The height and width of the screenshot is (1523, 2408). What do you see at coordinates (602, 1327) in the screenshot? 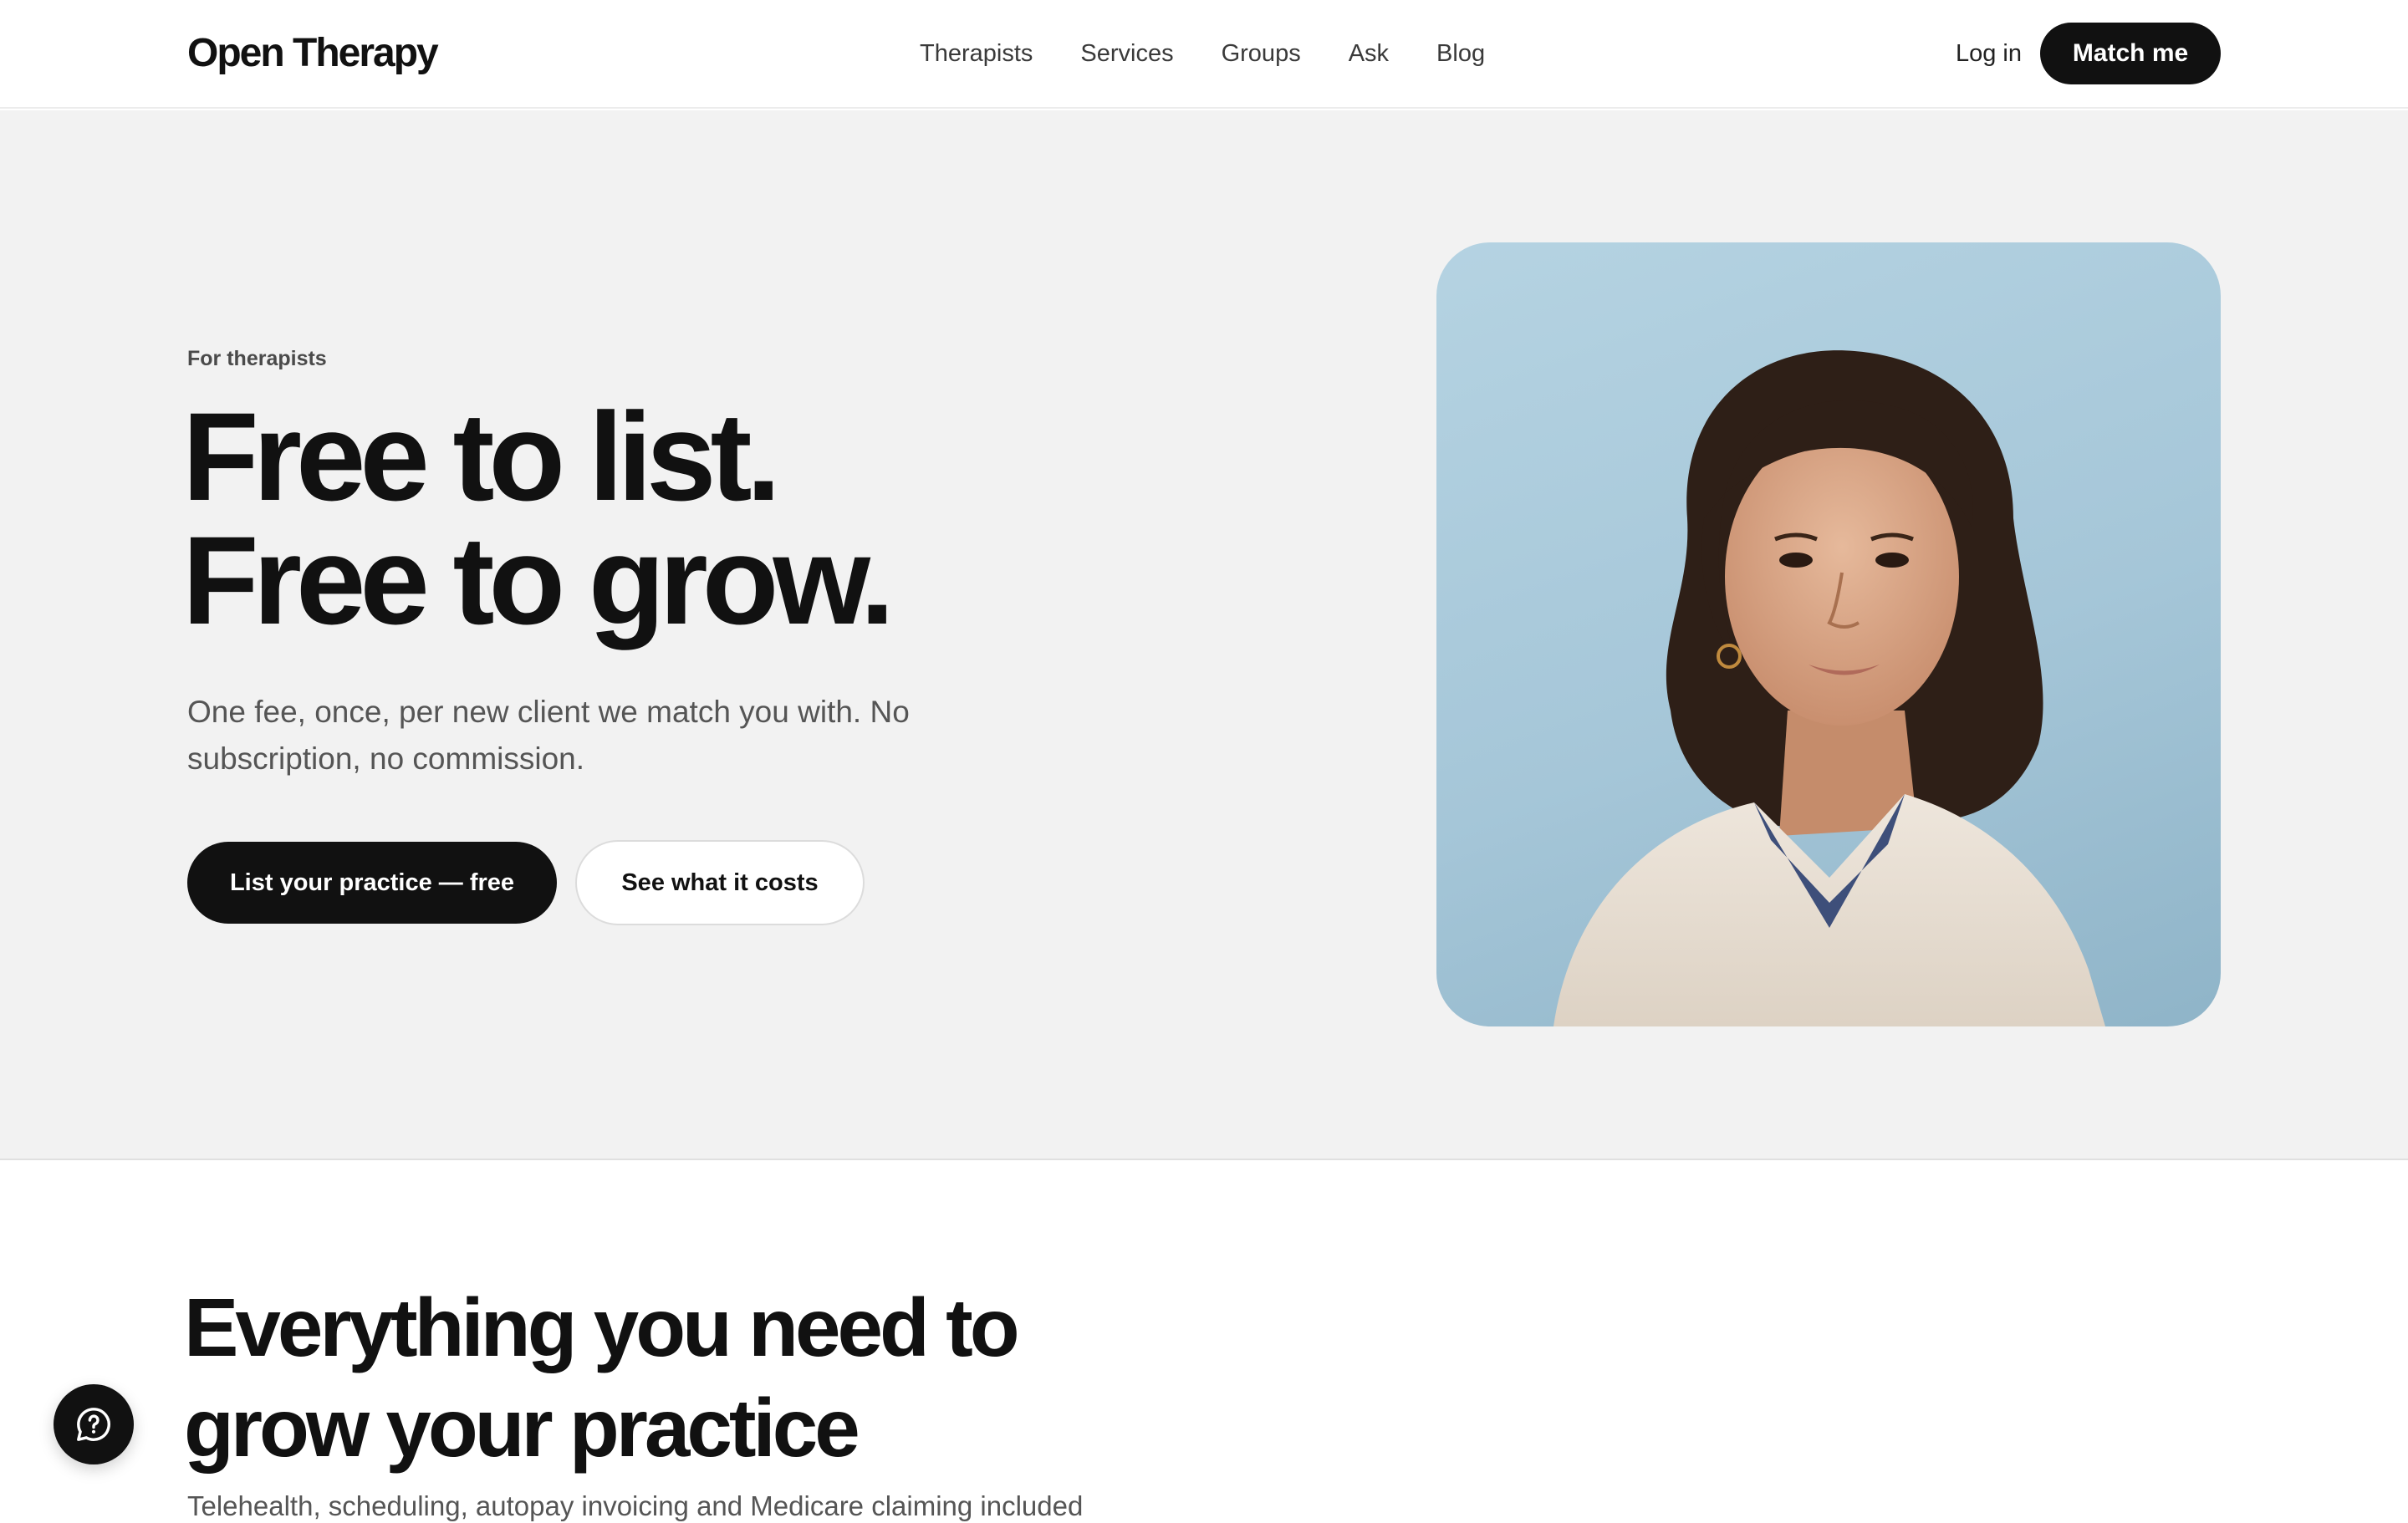
I see `features-title-line-1: Everything you need to` at bounding box center [602, 1327].